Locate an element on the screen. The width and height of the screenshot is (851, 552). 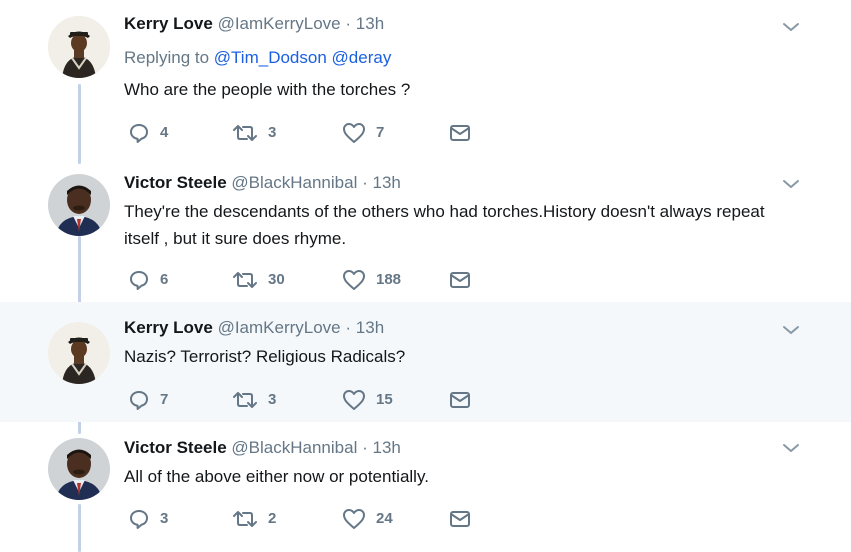
retweet-button: 30 is located at coordinates (258, 280).